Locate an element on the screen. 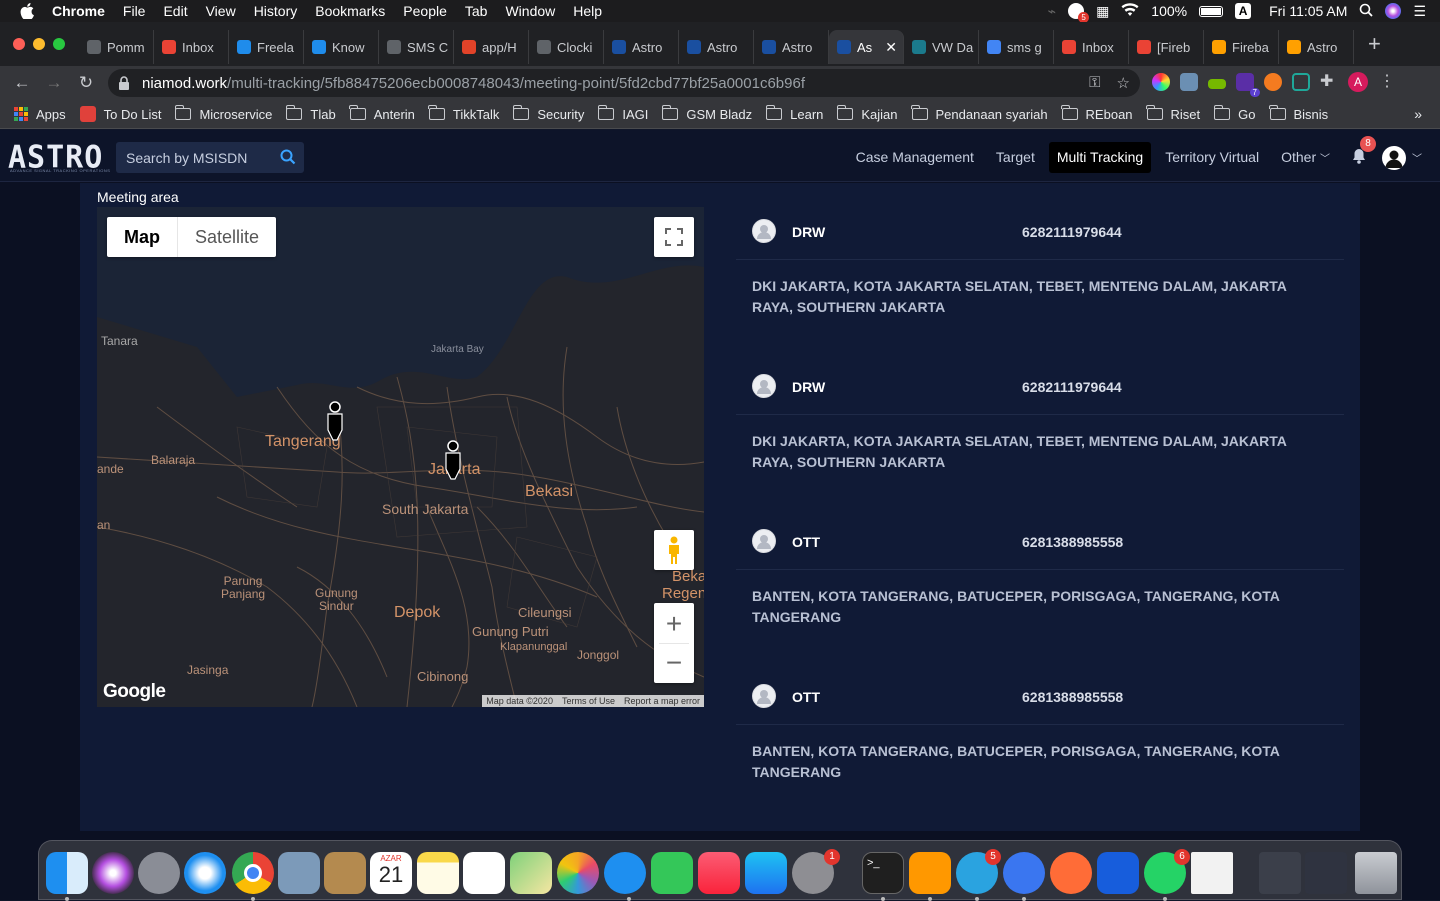 The image size is (1440, 901). vpn-icon: ▦ is located at coordinates (1102, 11).